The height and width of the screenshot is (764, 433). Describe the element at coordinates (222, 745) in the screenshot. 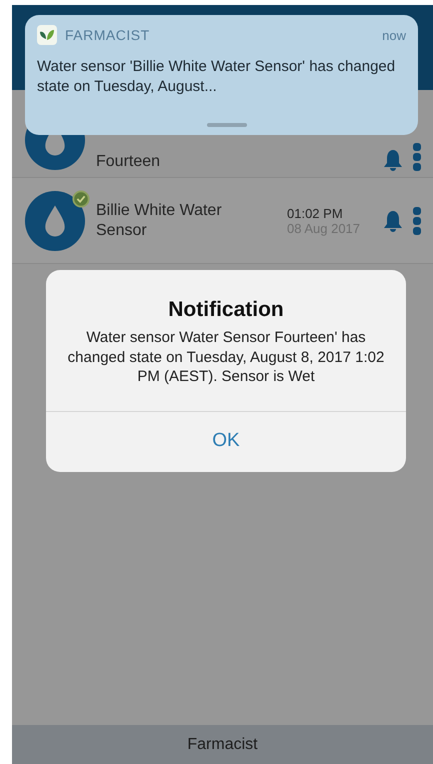

I see `app-title: Farmacist` at that location.